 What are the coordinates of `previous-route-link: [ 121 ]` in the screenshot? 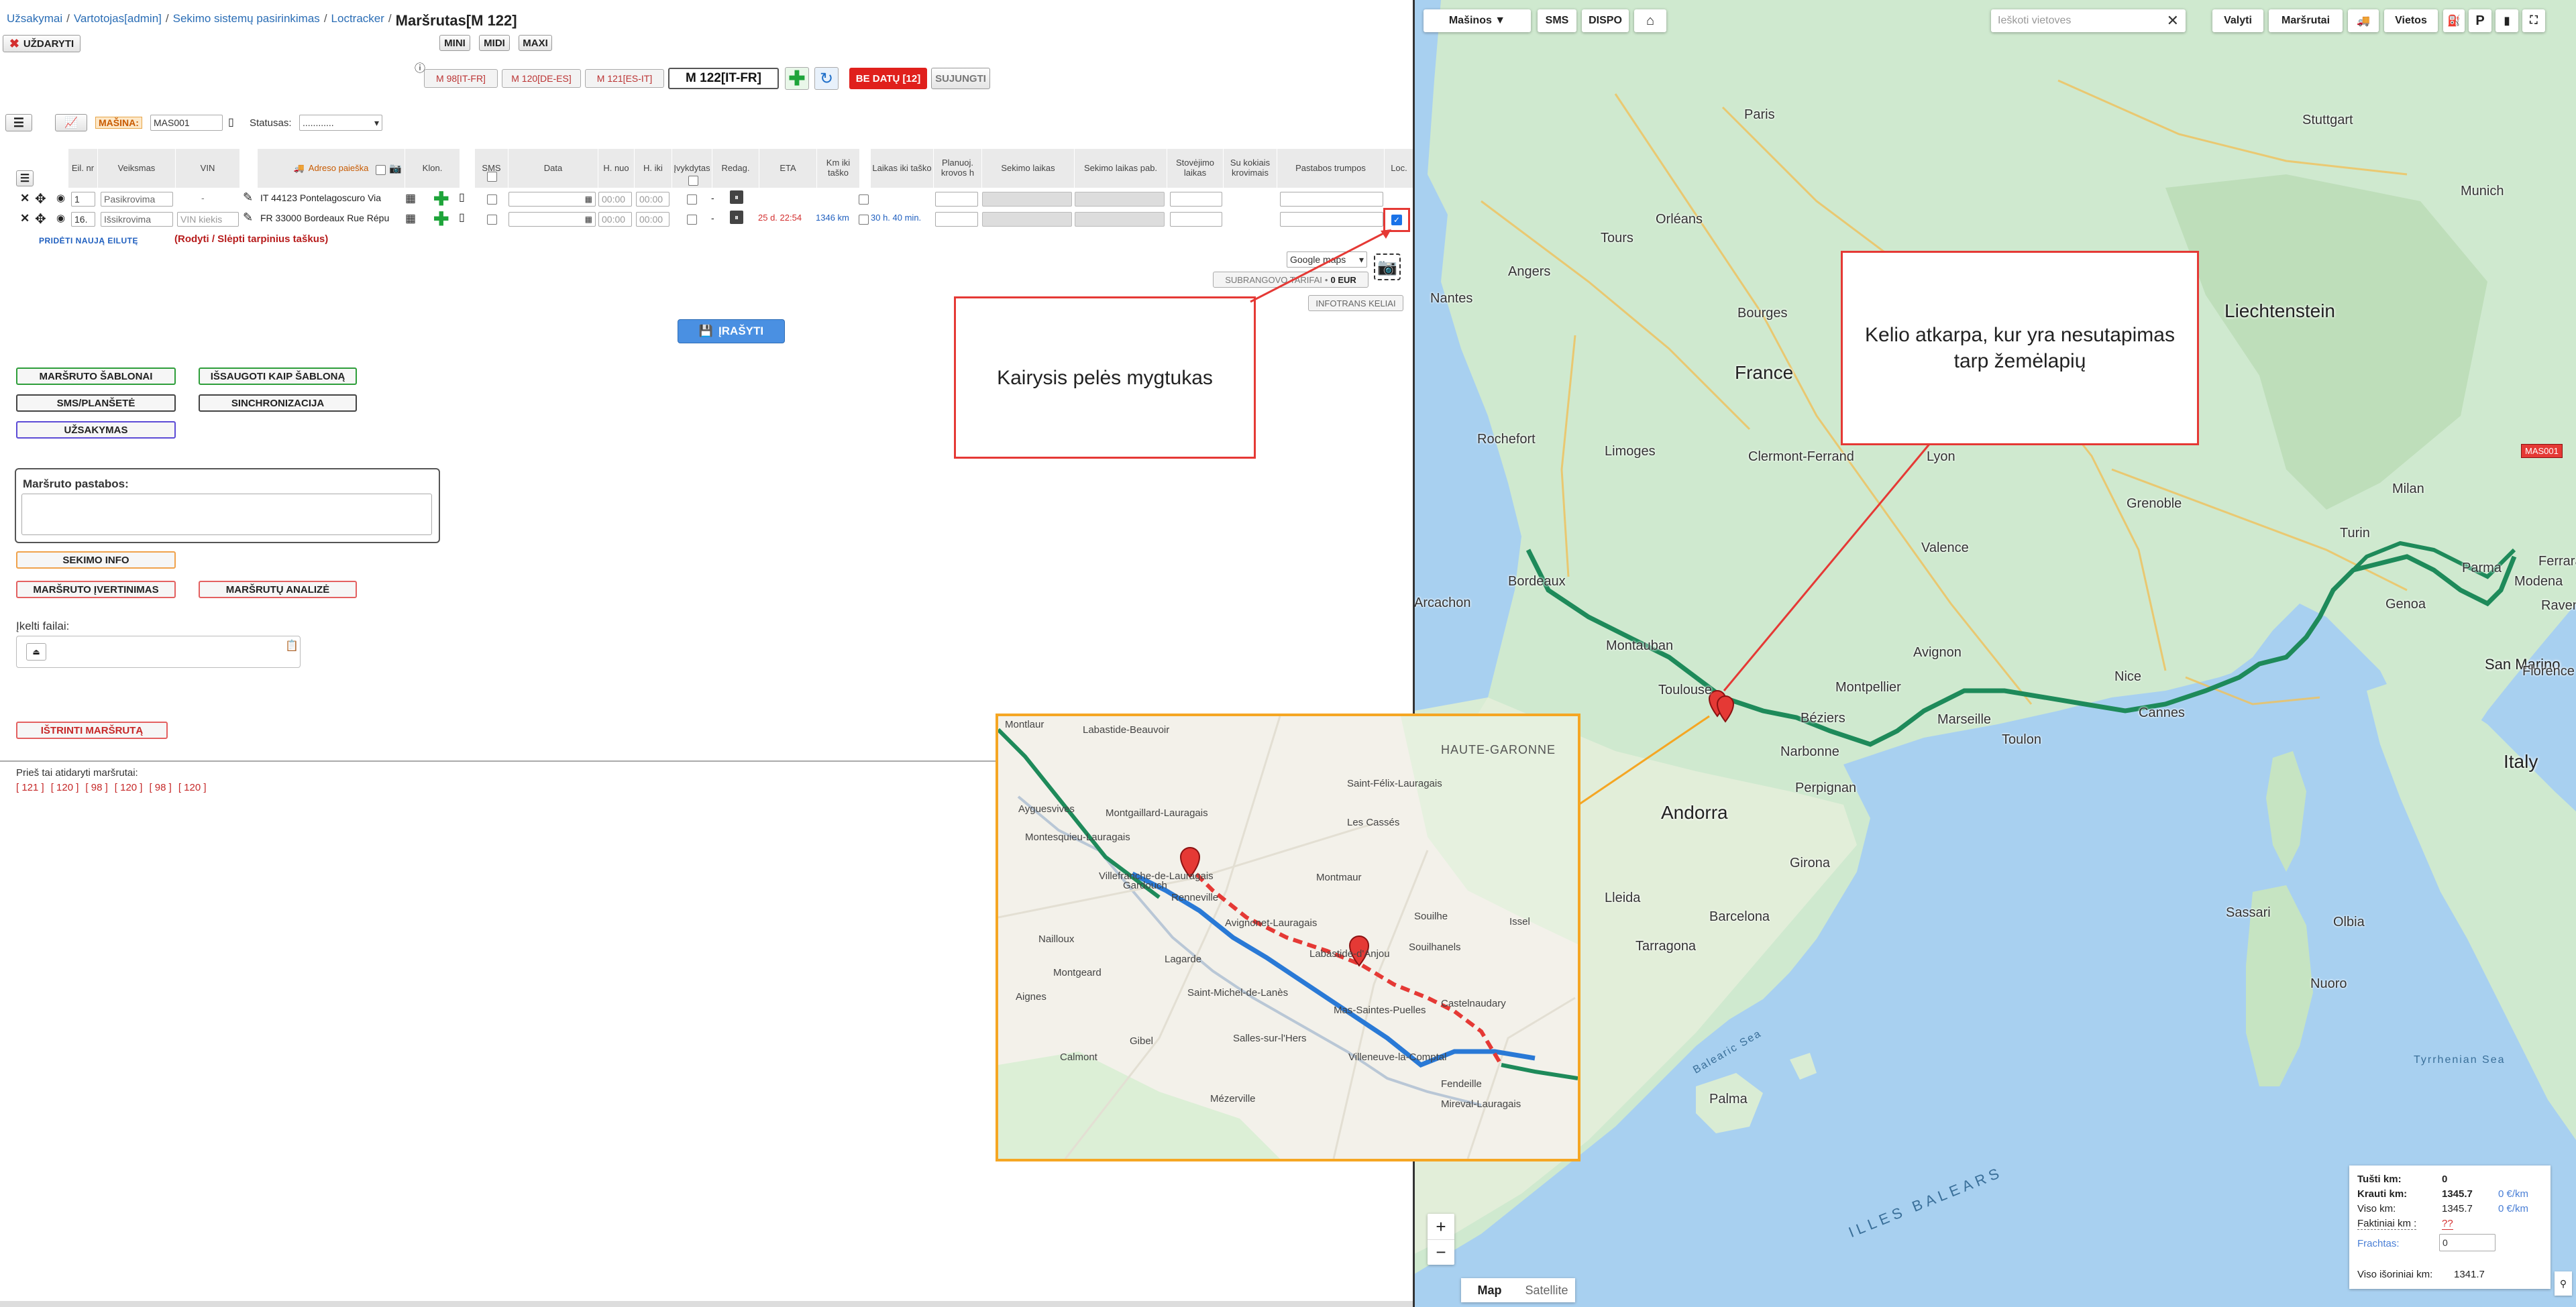 It's located at (30, 787).